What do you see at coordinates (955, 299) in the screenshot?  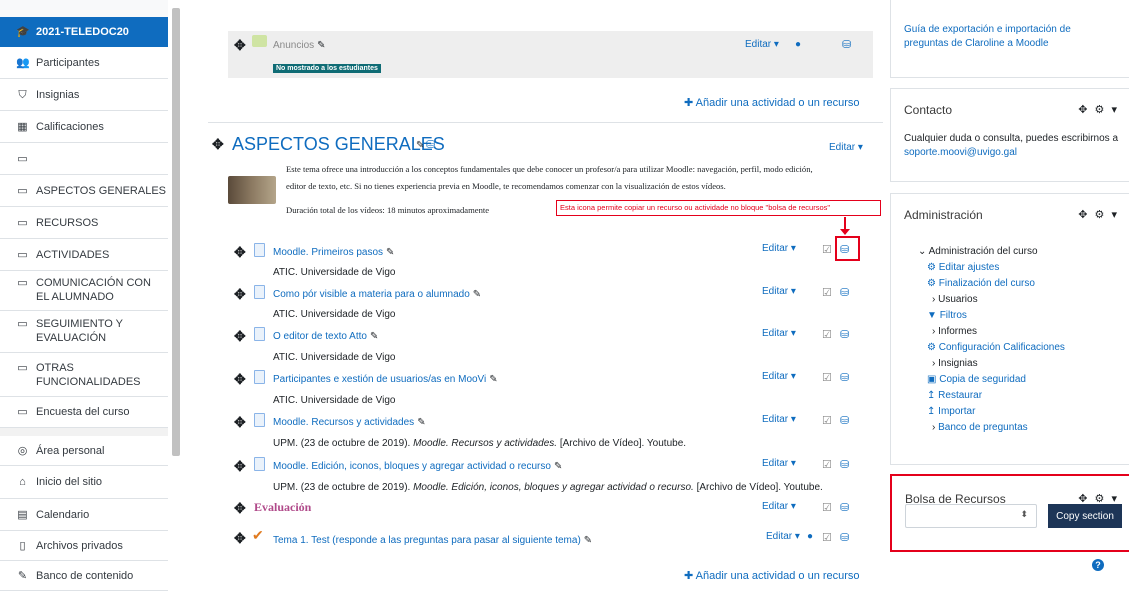 I see `admin-usuarios: › Usuarios` at bounding box center [955, 299].